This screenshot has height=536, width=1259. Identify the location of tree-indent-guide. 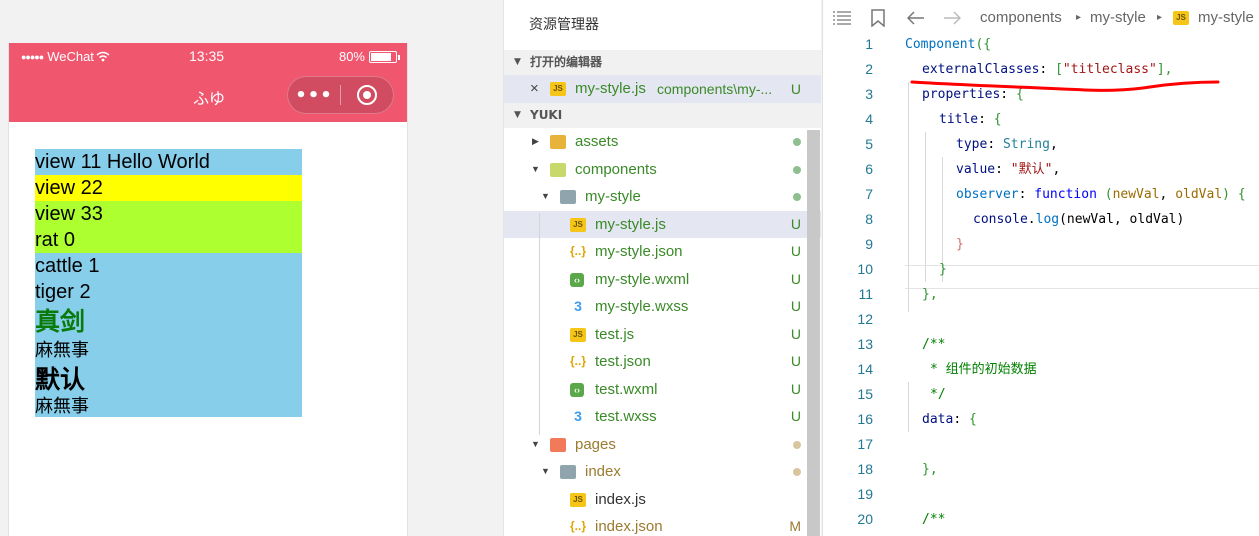
(539, 324).